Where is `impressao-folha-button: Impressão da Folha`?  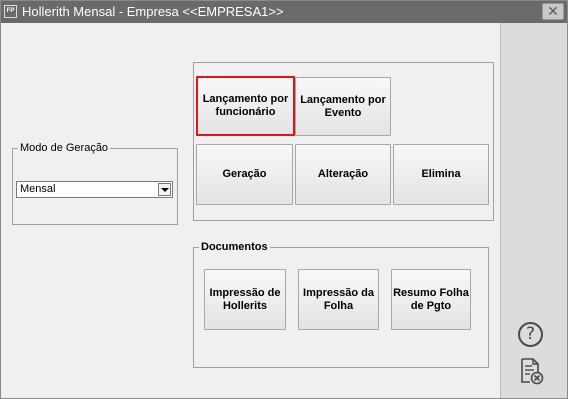
impressao-folha-button: Impressão da Folha is located at coordinates (338, 299).